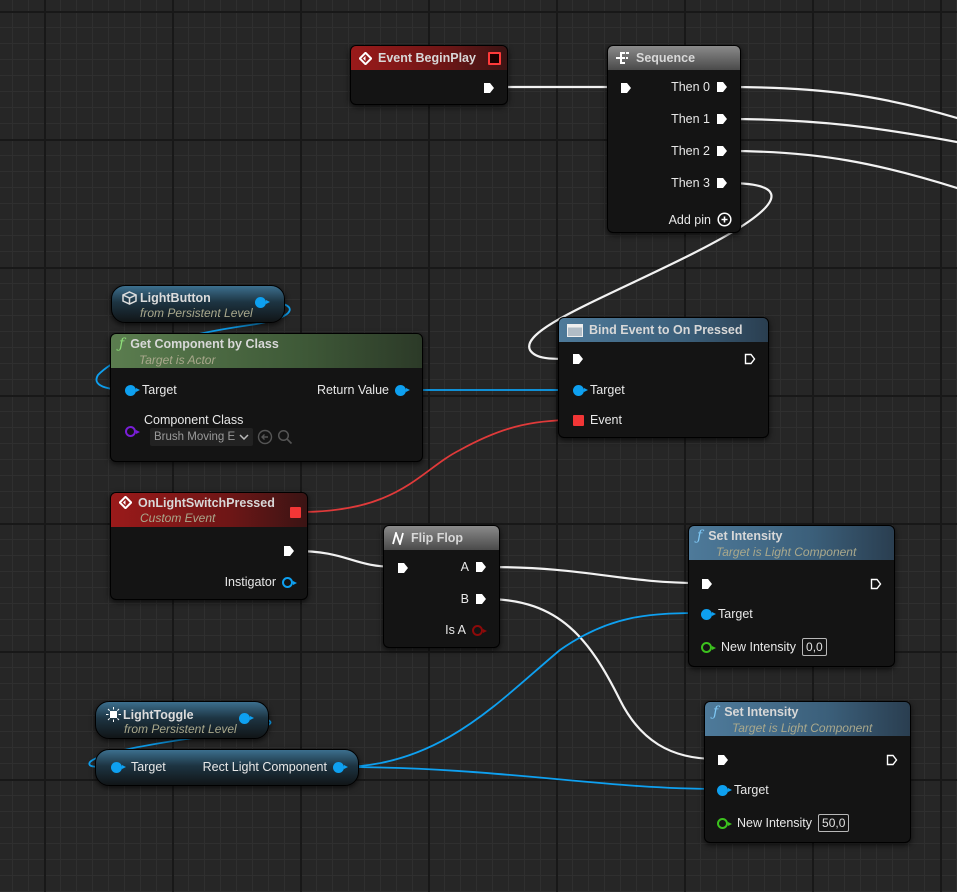  What do you see at coordinates (722, 183) in the screenshot?
I see `then-3-exec-pin` at bounding box center [722, 183].